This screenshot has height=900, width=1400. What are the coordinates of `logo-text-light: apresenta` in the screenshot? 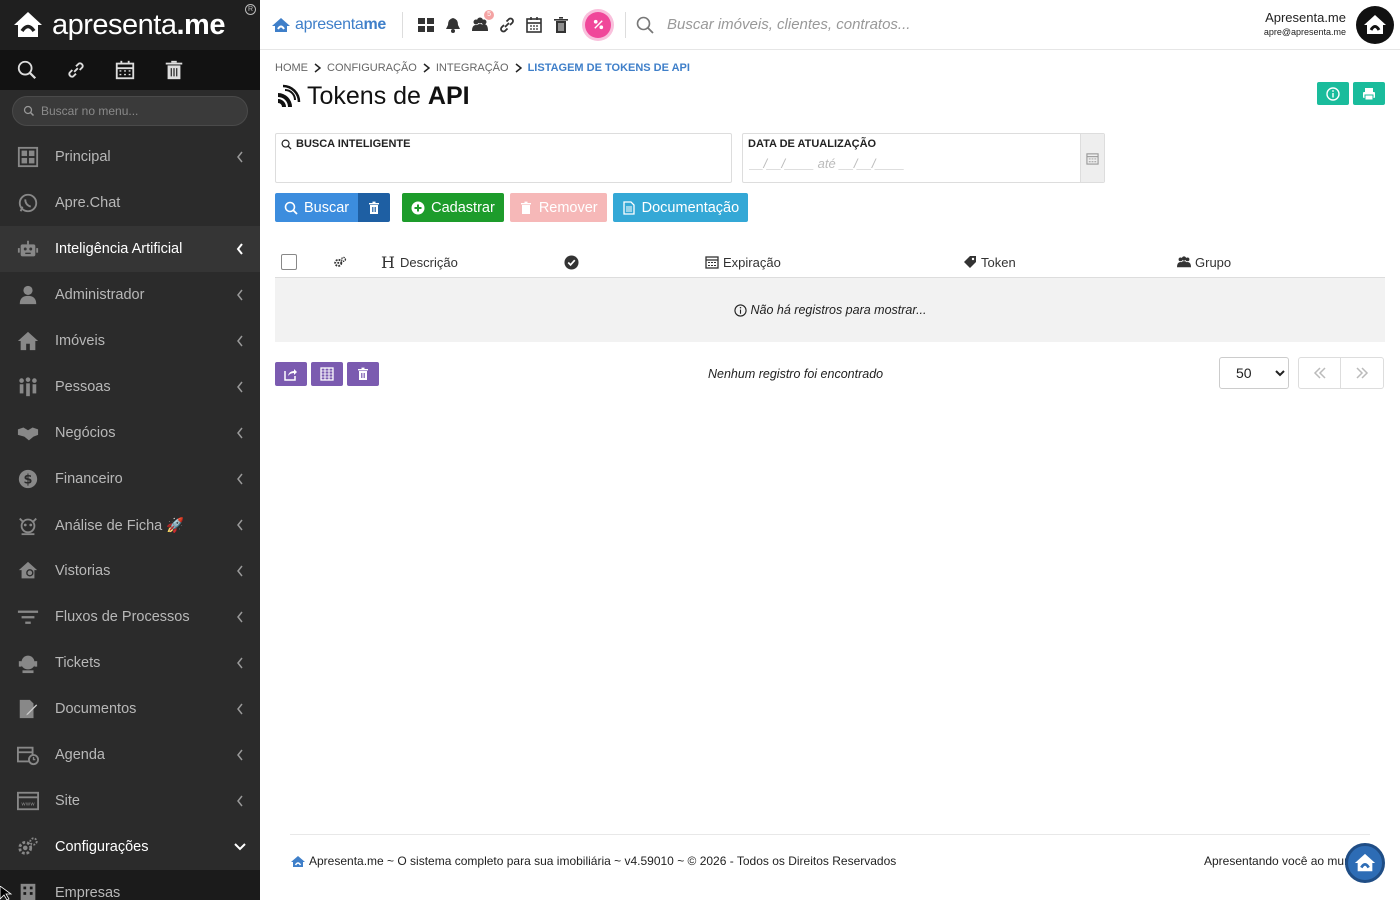 It's located at (114, 24).